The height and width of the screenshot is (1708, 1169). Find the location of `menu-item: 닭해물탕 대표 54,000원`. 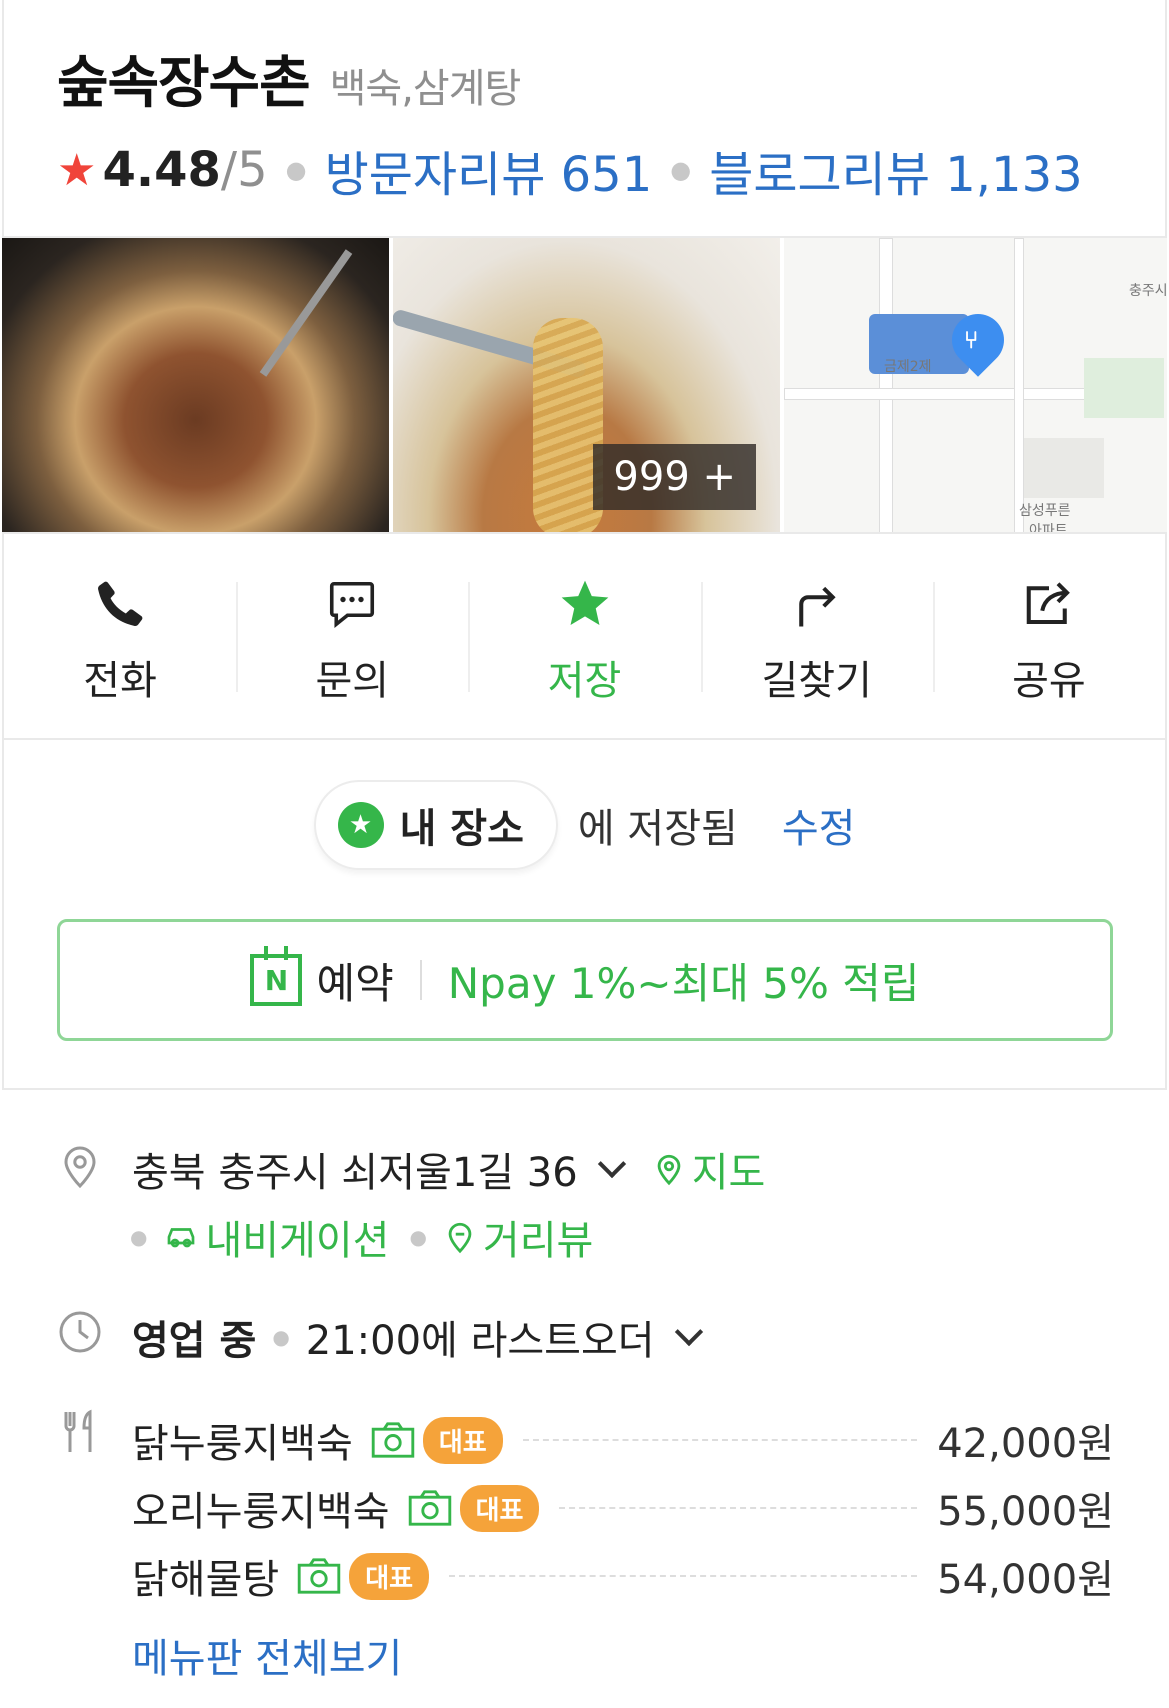

menu-item: 닭해물탕 대표 54,000원 is located at coordinates (623, 1576).